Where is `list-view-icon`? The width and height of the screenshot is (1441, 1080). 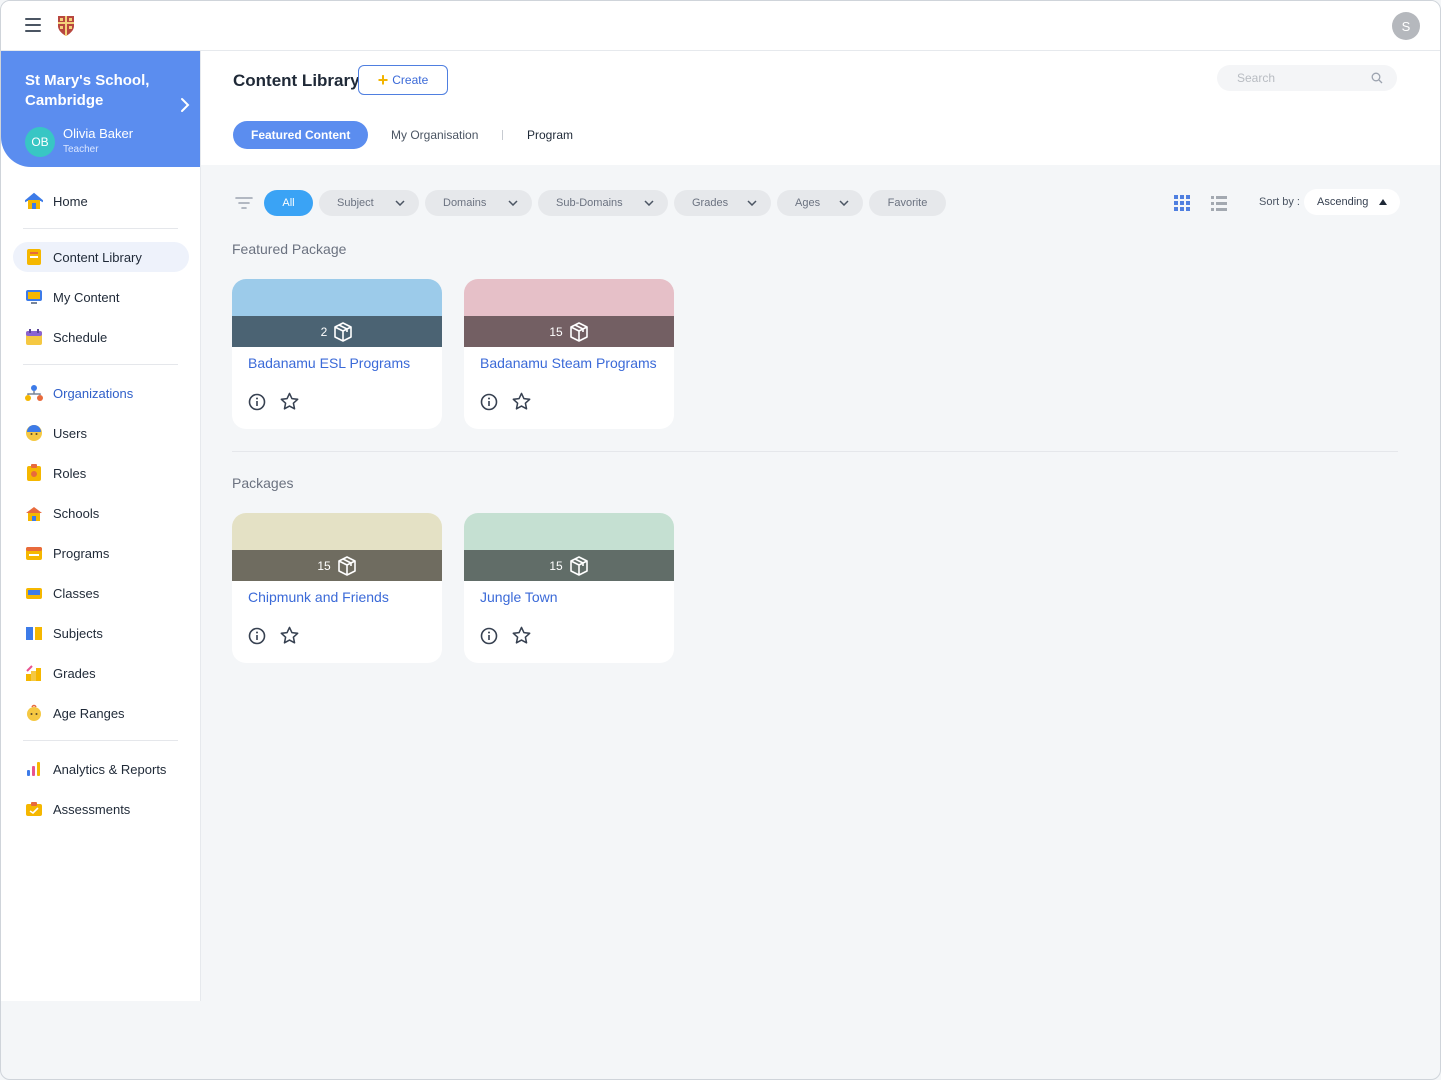
list-view-icon is located at coordinates (1219, 203).